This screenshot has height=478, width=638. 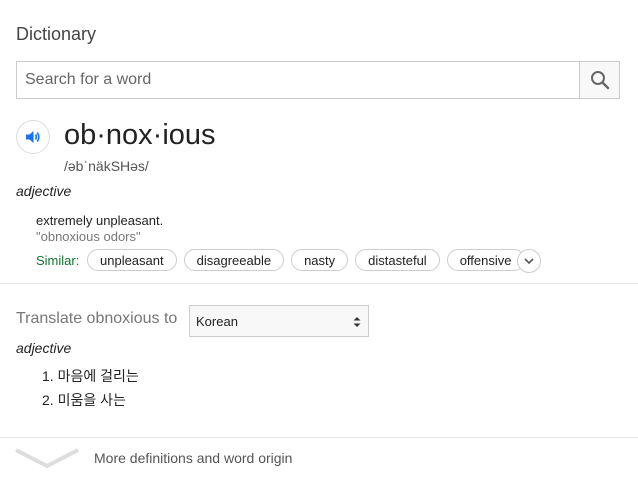 What do you see at coordinates (100, 220) in the screenshot?
I see `definition: extremely unpleasant.` at bounding box center [100, 220].